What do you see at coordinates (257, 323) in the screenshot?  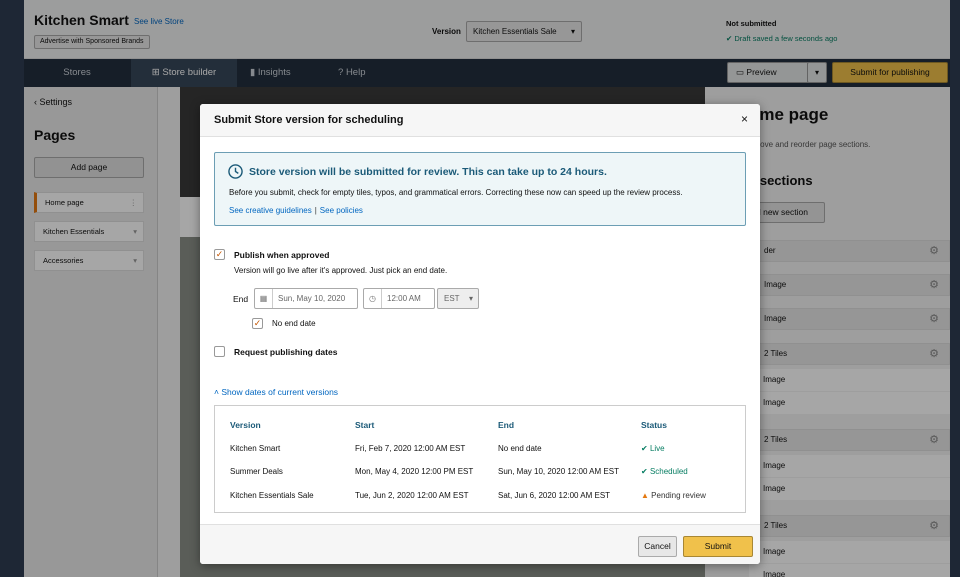 I see `no-end-date-checkbox: ✓` at bounding box center [257, 323].